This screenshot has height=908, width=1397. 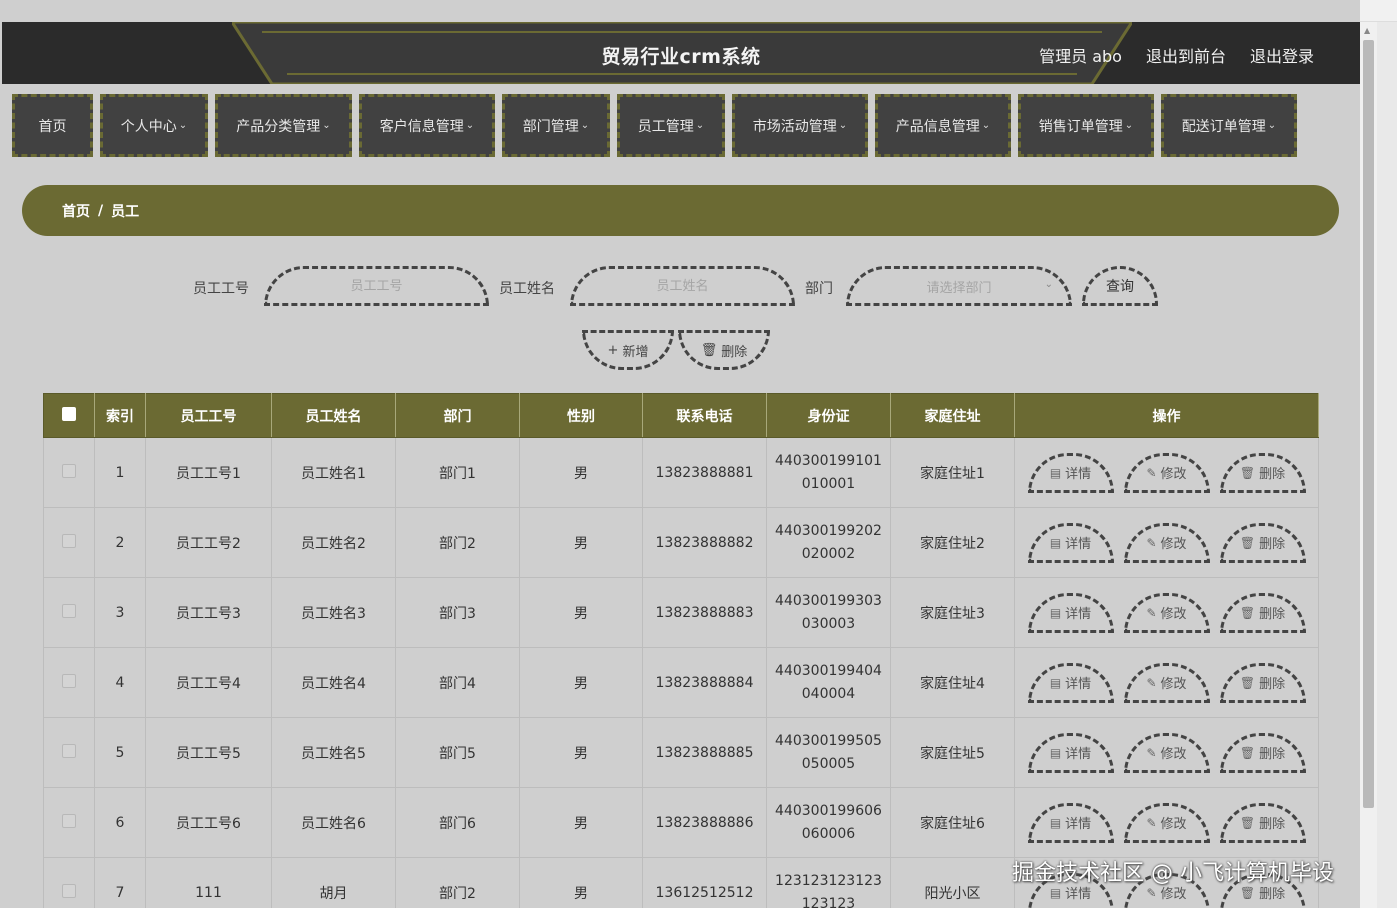 I want to click on emp-no-input, so click(x=376, y=286).